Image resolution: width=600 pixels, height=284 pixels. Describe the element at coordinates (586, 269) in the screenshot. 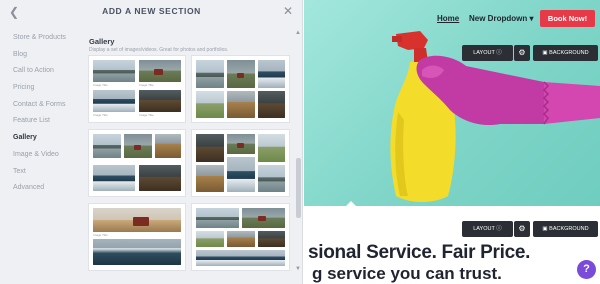

I see `help-button: ?` at that location.